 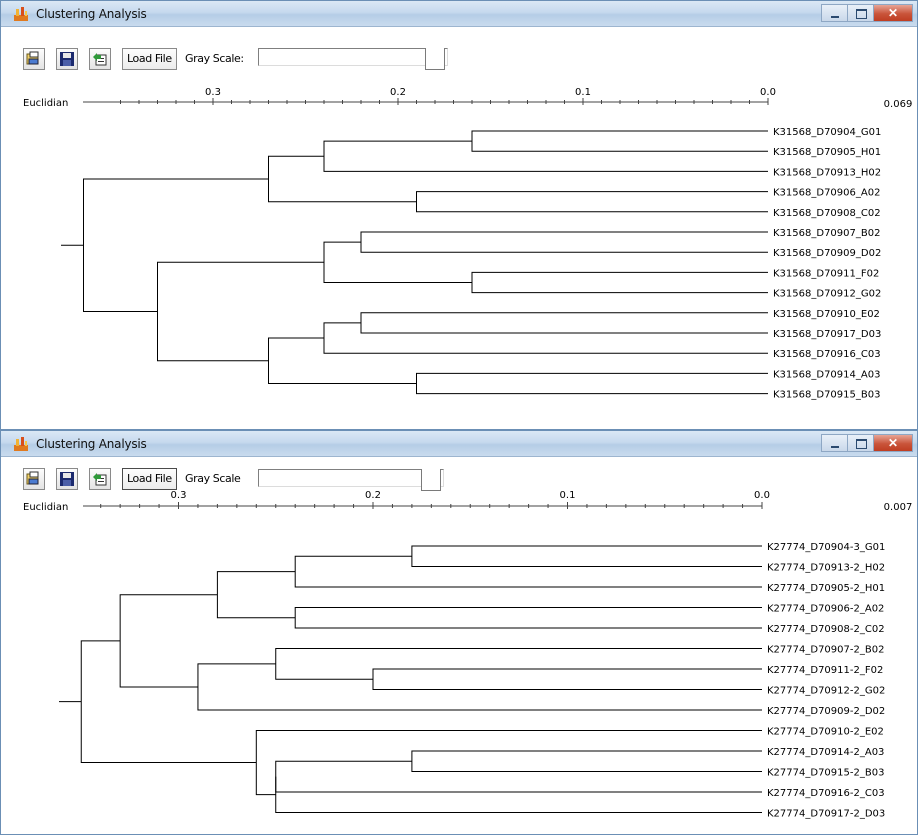 I want to click on gray-scale-label: Gray Scale:, so click(x=214, y=58).